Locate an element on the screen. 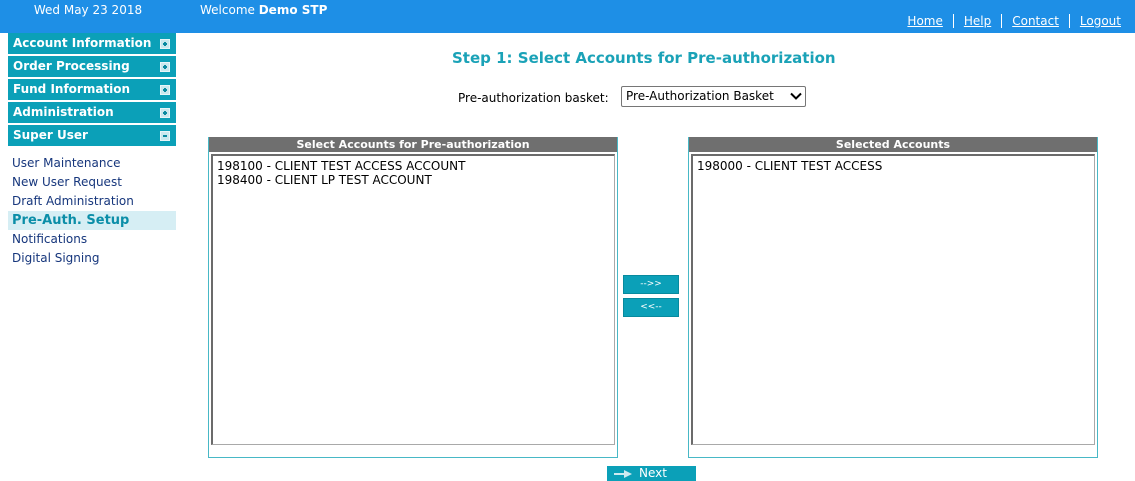 This screenshot has height=481, width=1135. logout-link: Logout is located at coordinates (1100, 21).